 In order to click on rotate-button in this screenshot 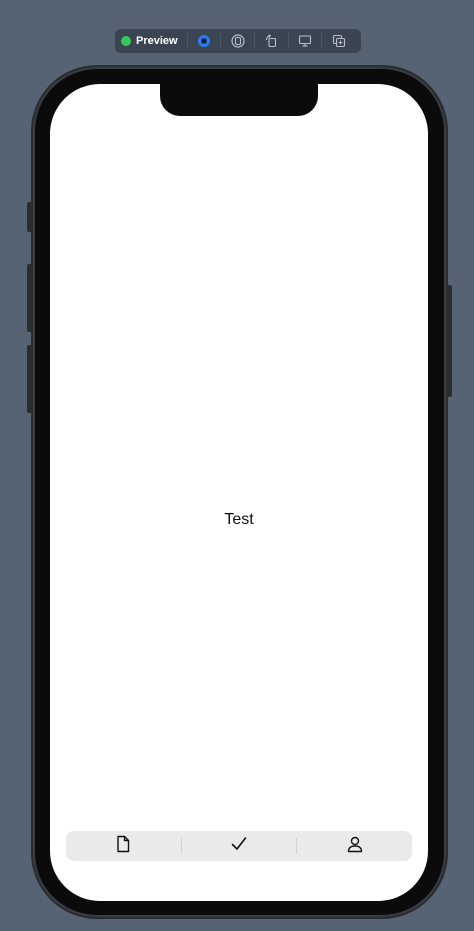, I will do `click(271, 41)`.